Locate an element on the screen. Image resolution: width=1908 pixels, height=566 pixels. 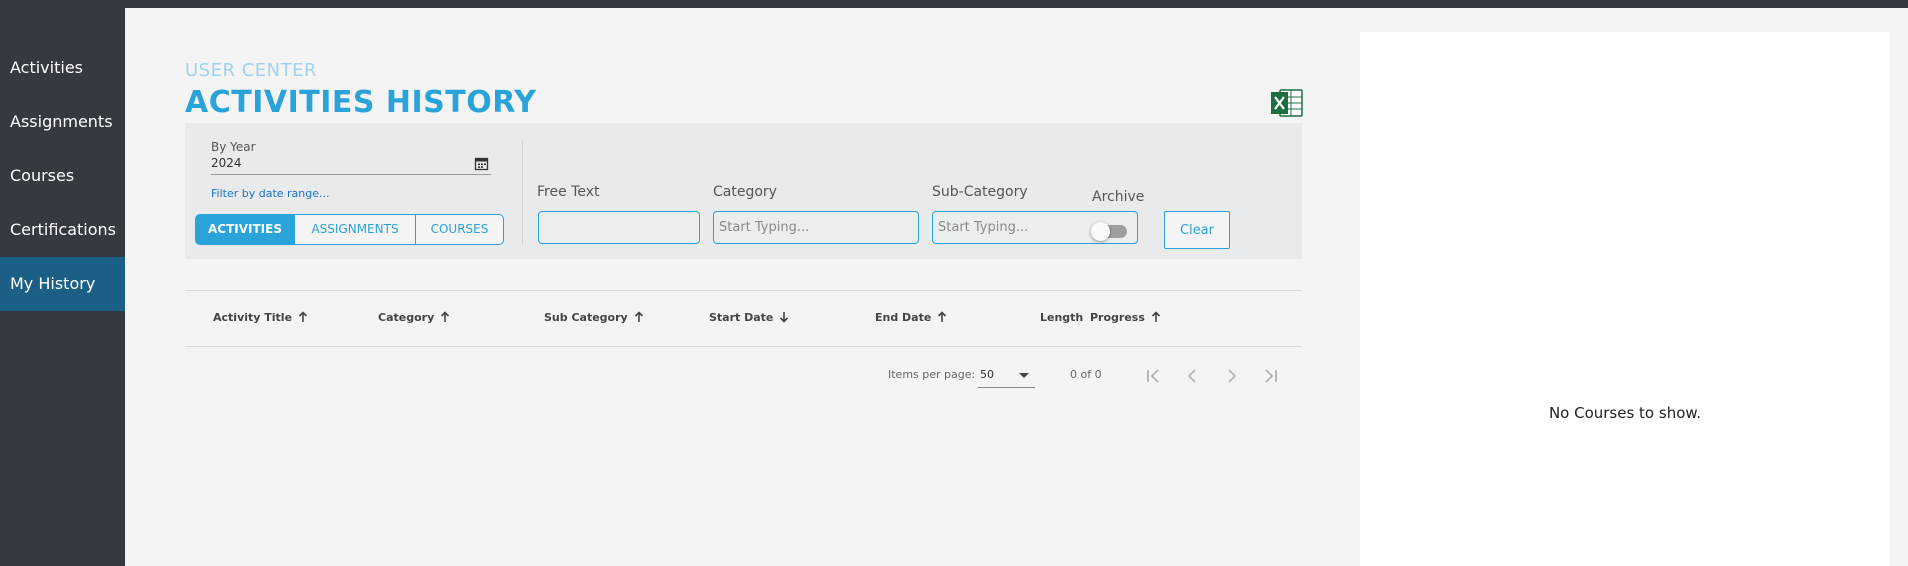
column-header-label: Sub Category is located at coordinates (586, 317).